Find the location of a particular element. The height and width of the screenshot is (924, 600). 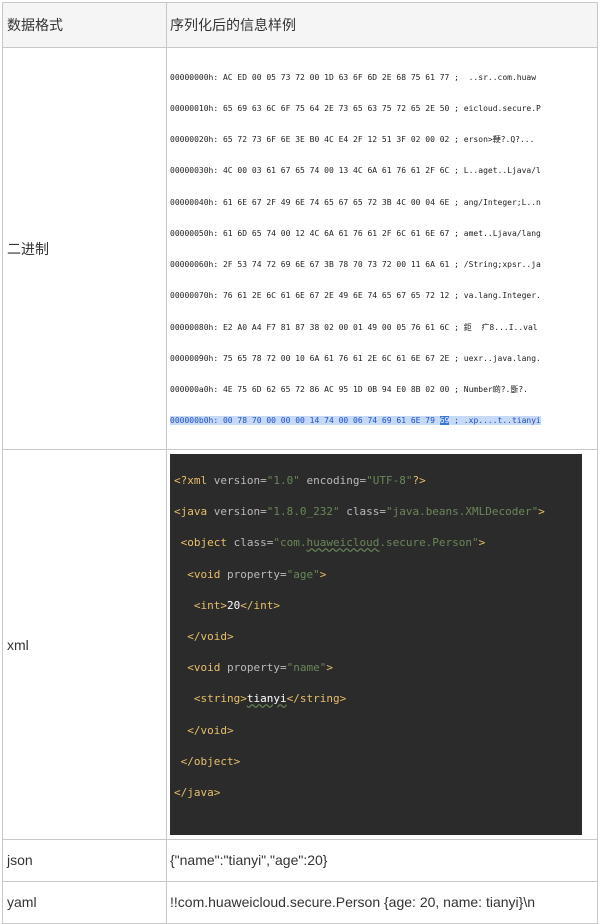

xml-decl-tag: <?xml is located at coordinates (191, 481).